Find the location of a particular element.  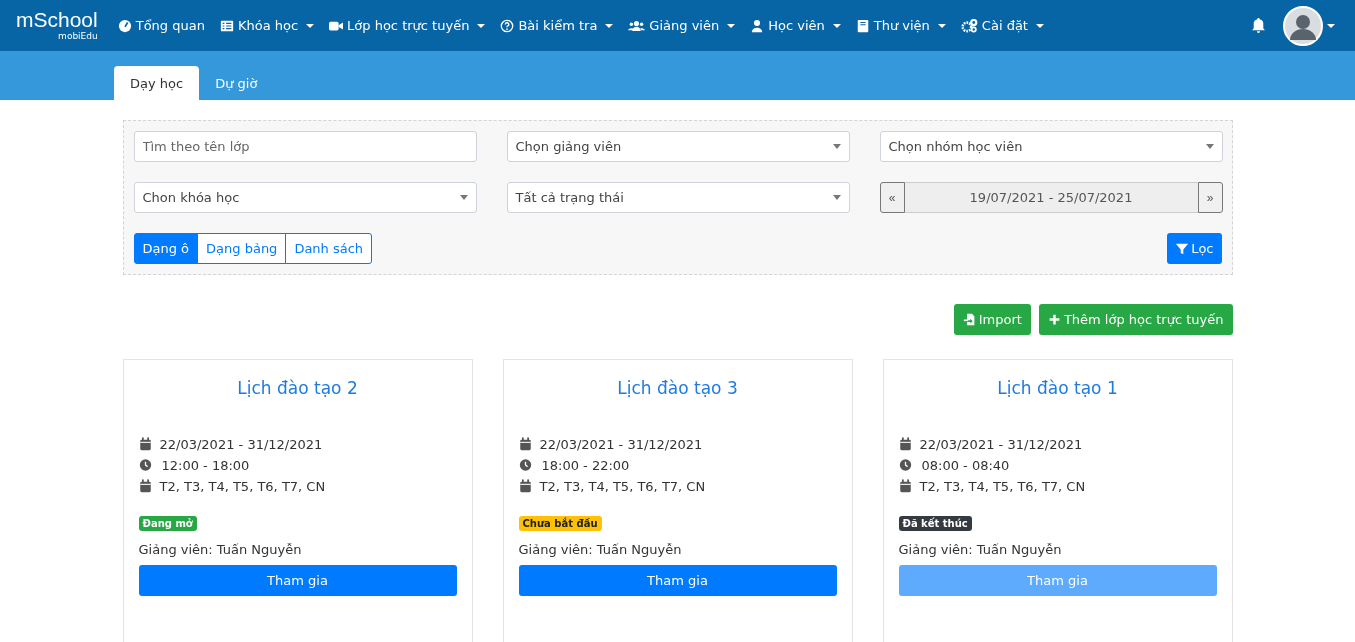

time-text: 18:00 - 22:00 is located at coordinates (585, 465).